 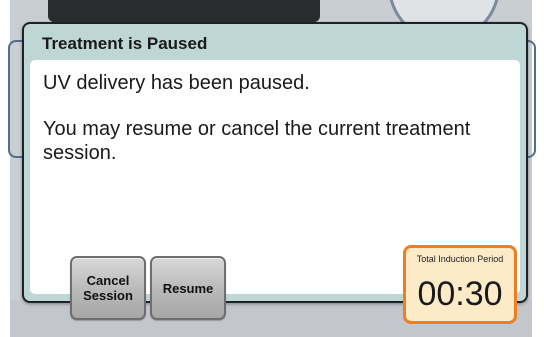 I want to click on resume-button: Resume, so click(x=188, y=288).